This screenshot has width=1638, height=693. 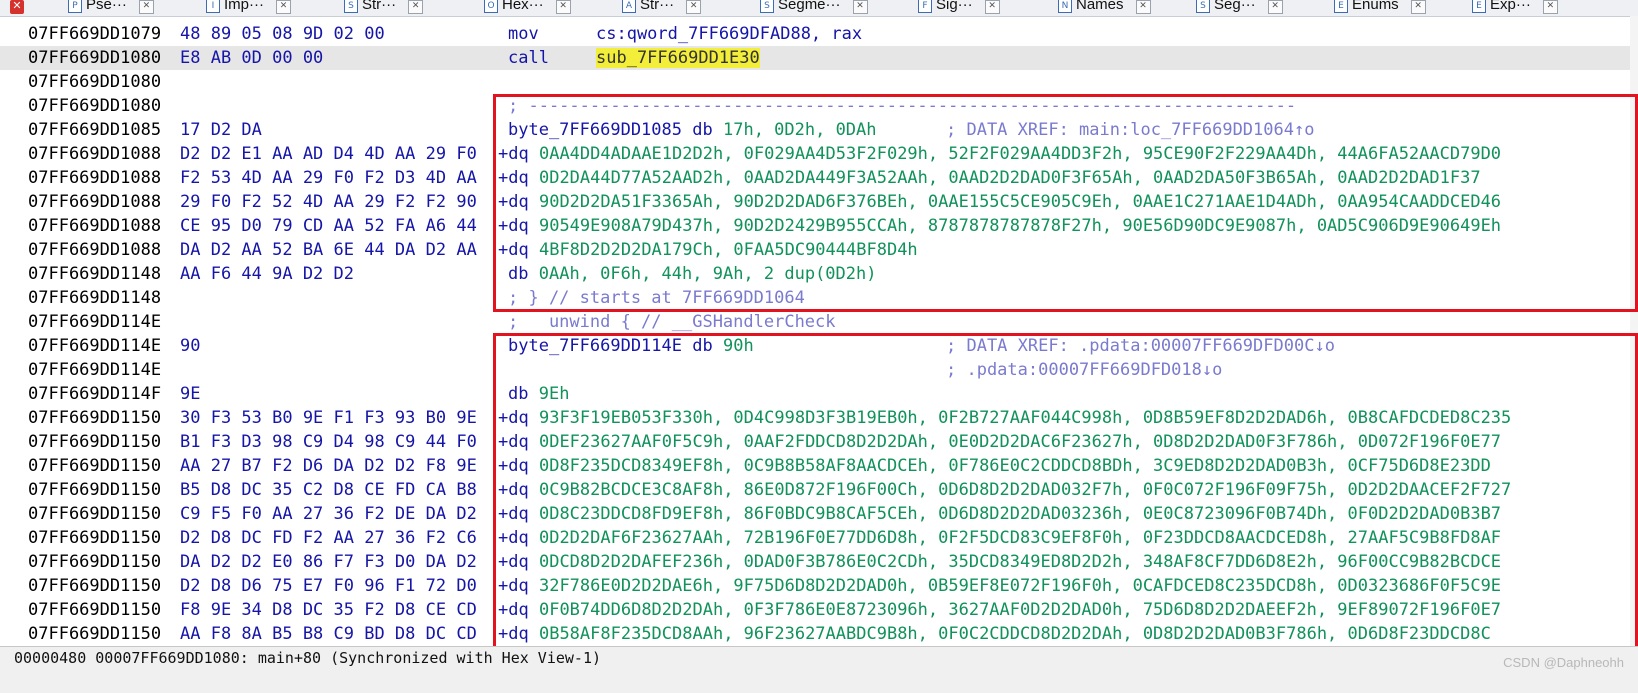 What do you see at coordinates (1130, 130) in the screenshot?
I see `xref-comment: ; DATA XREF: main:loc_7FF669DD1064↑o` at bounding box center [1130, 130].